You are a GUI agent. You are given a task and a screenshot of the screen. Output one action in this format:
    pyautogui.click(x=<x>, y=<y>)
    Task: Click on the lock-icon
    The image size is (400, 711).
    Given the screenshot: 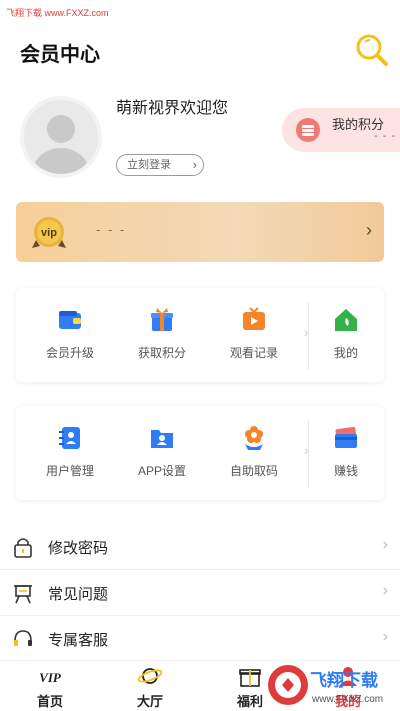 What is the action you would take?
    pyautogui.click(x=23, y=548)
    